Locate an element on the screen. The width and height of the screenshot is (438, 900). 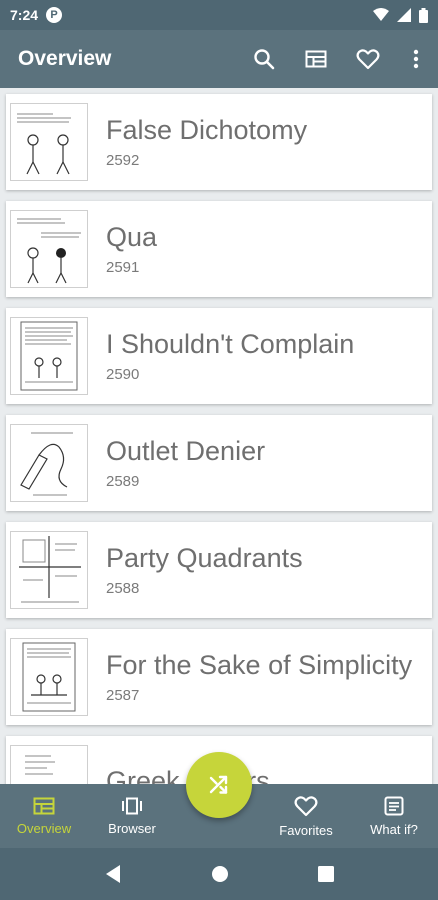
comic-card: Party Quadrants 2588 is located at coordinates (219, 570).